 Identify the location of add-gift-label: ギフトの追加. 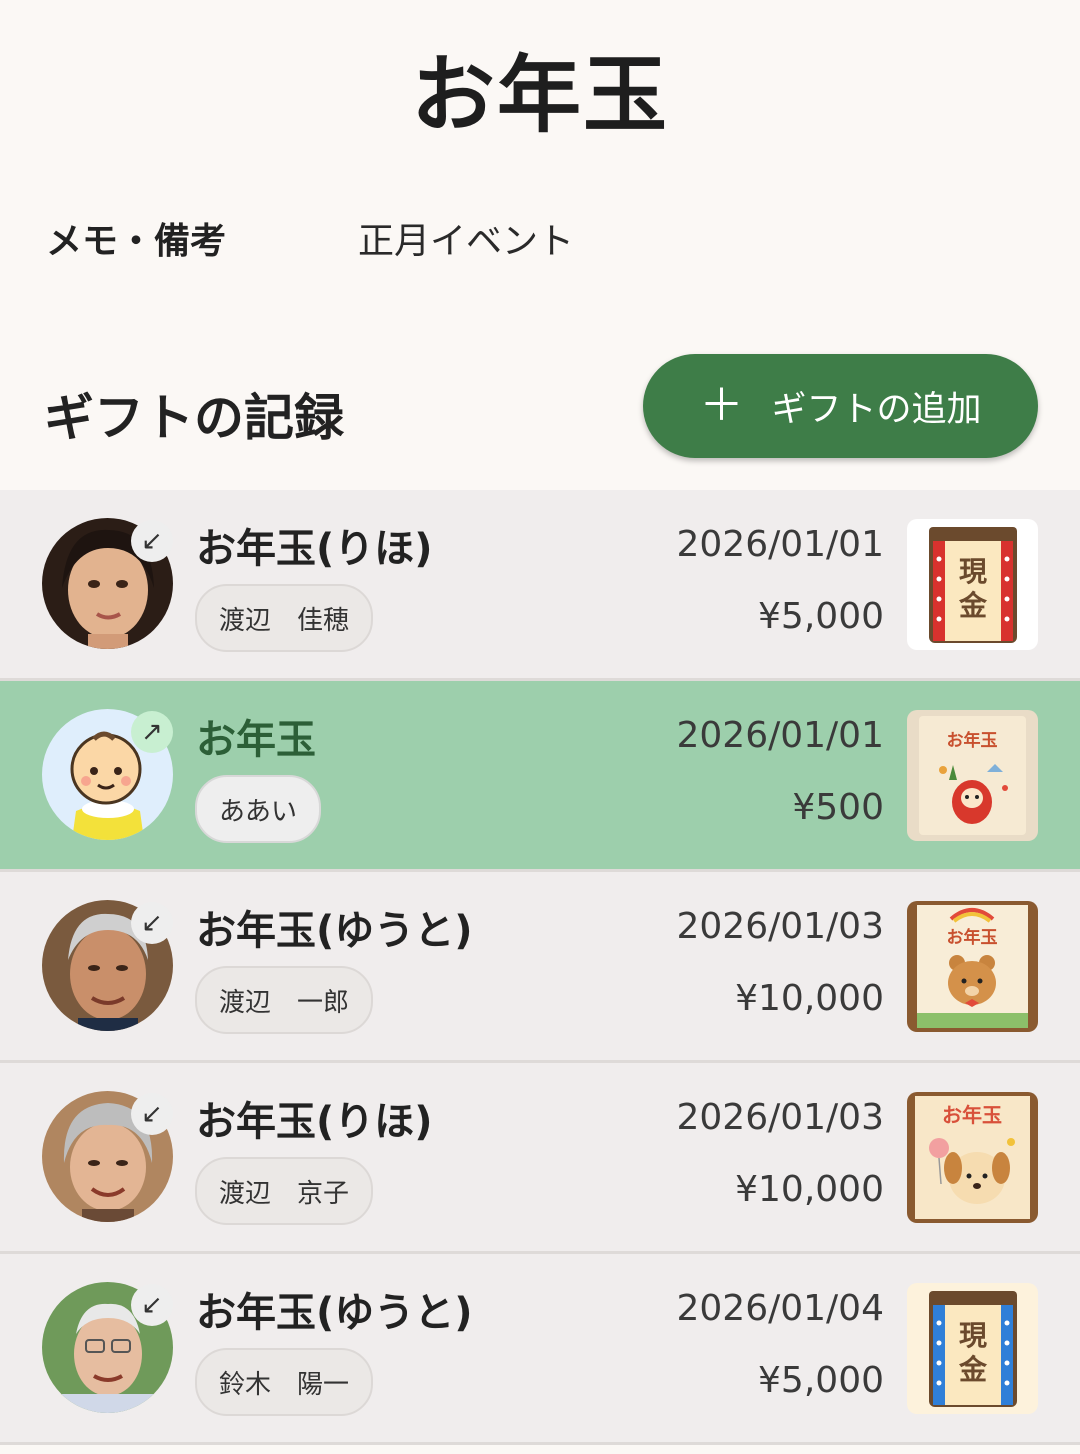
(876, 409).